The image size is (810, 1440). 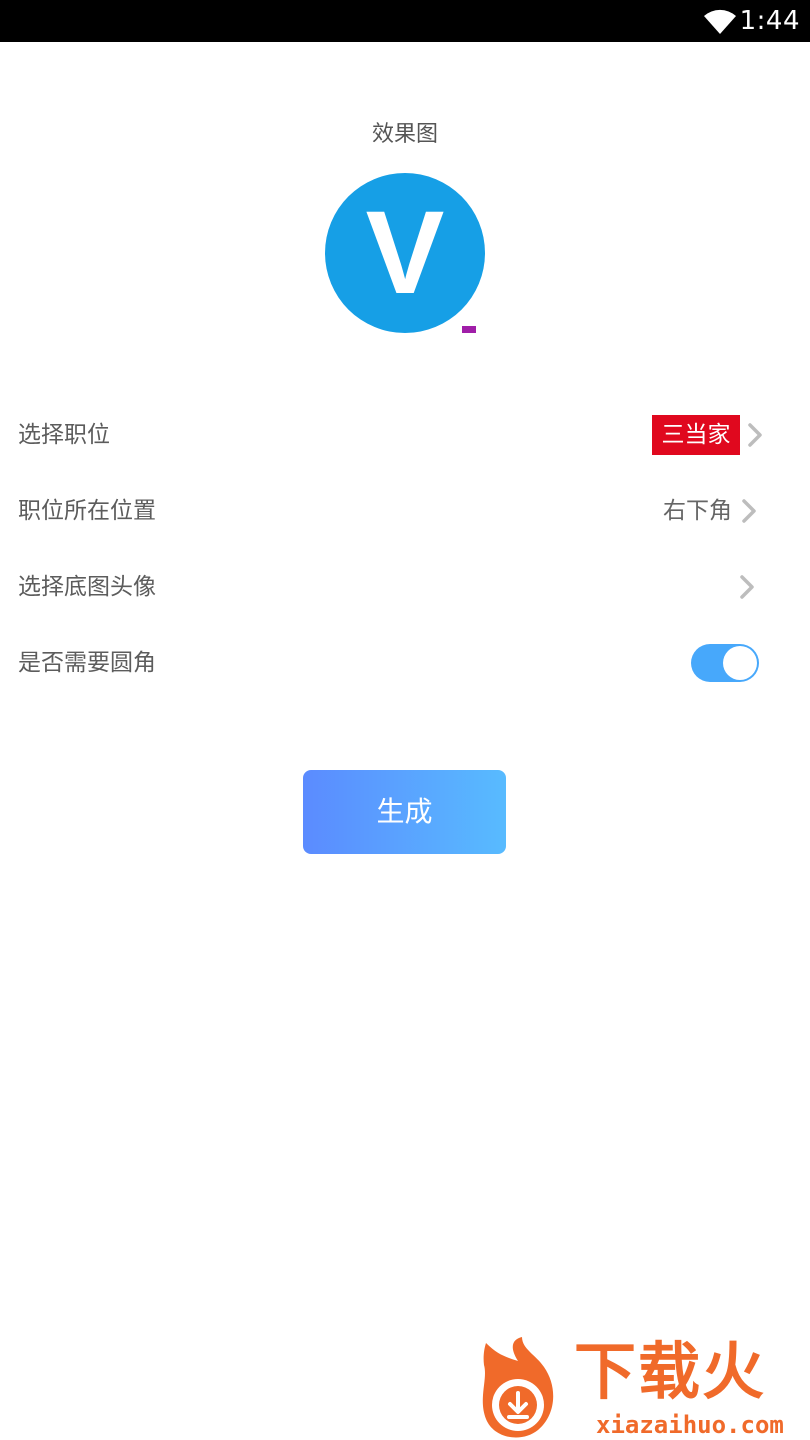 I want to click on toggle-knob, so click(x=740, y=663).